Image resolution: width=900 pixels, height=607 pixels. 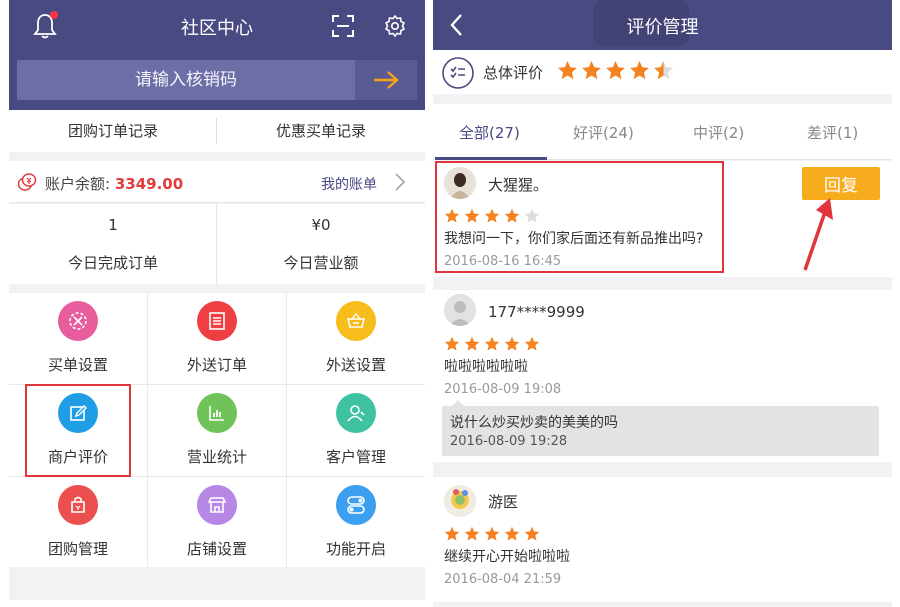 I want to click on buy-settings-icon, so click(x=78, y=321).